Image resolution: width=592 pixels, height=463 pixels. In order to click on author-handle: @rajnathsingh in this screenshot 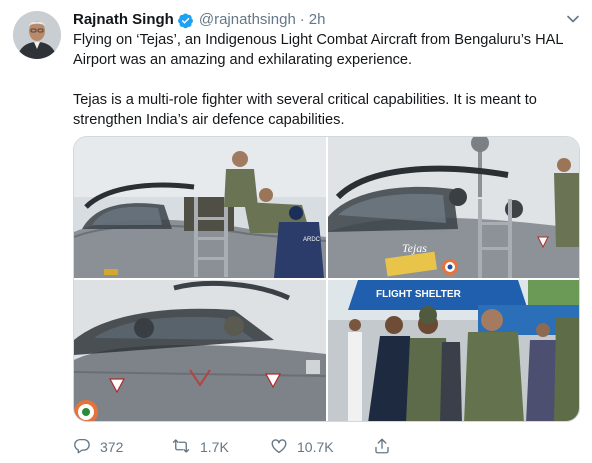, I will do `click(247, 20)`.